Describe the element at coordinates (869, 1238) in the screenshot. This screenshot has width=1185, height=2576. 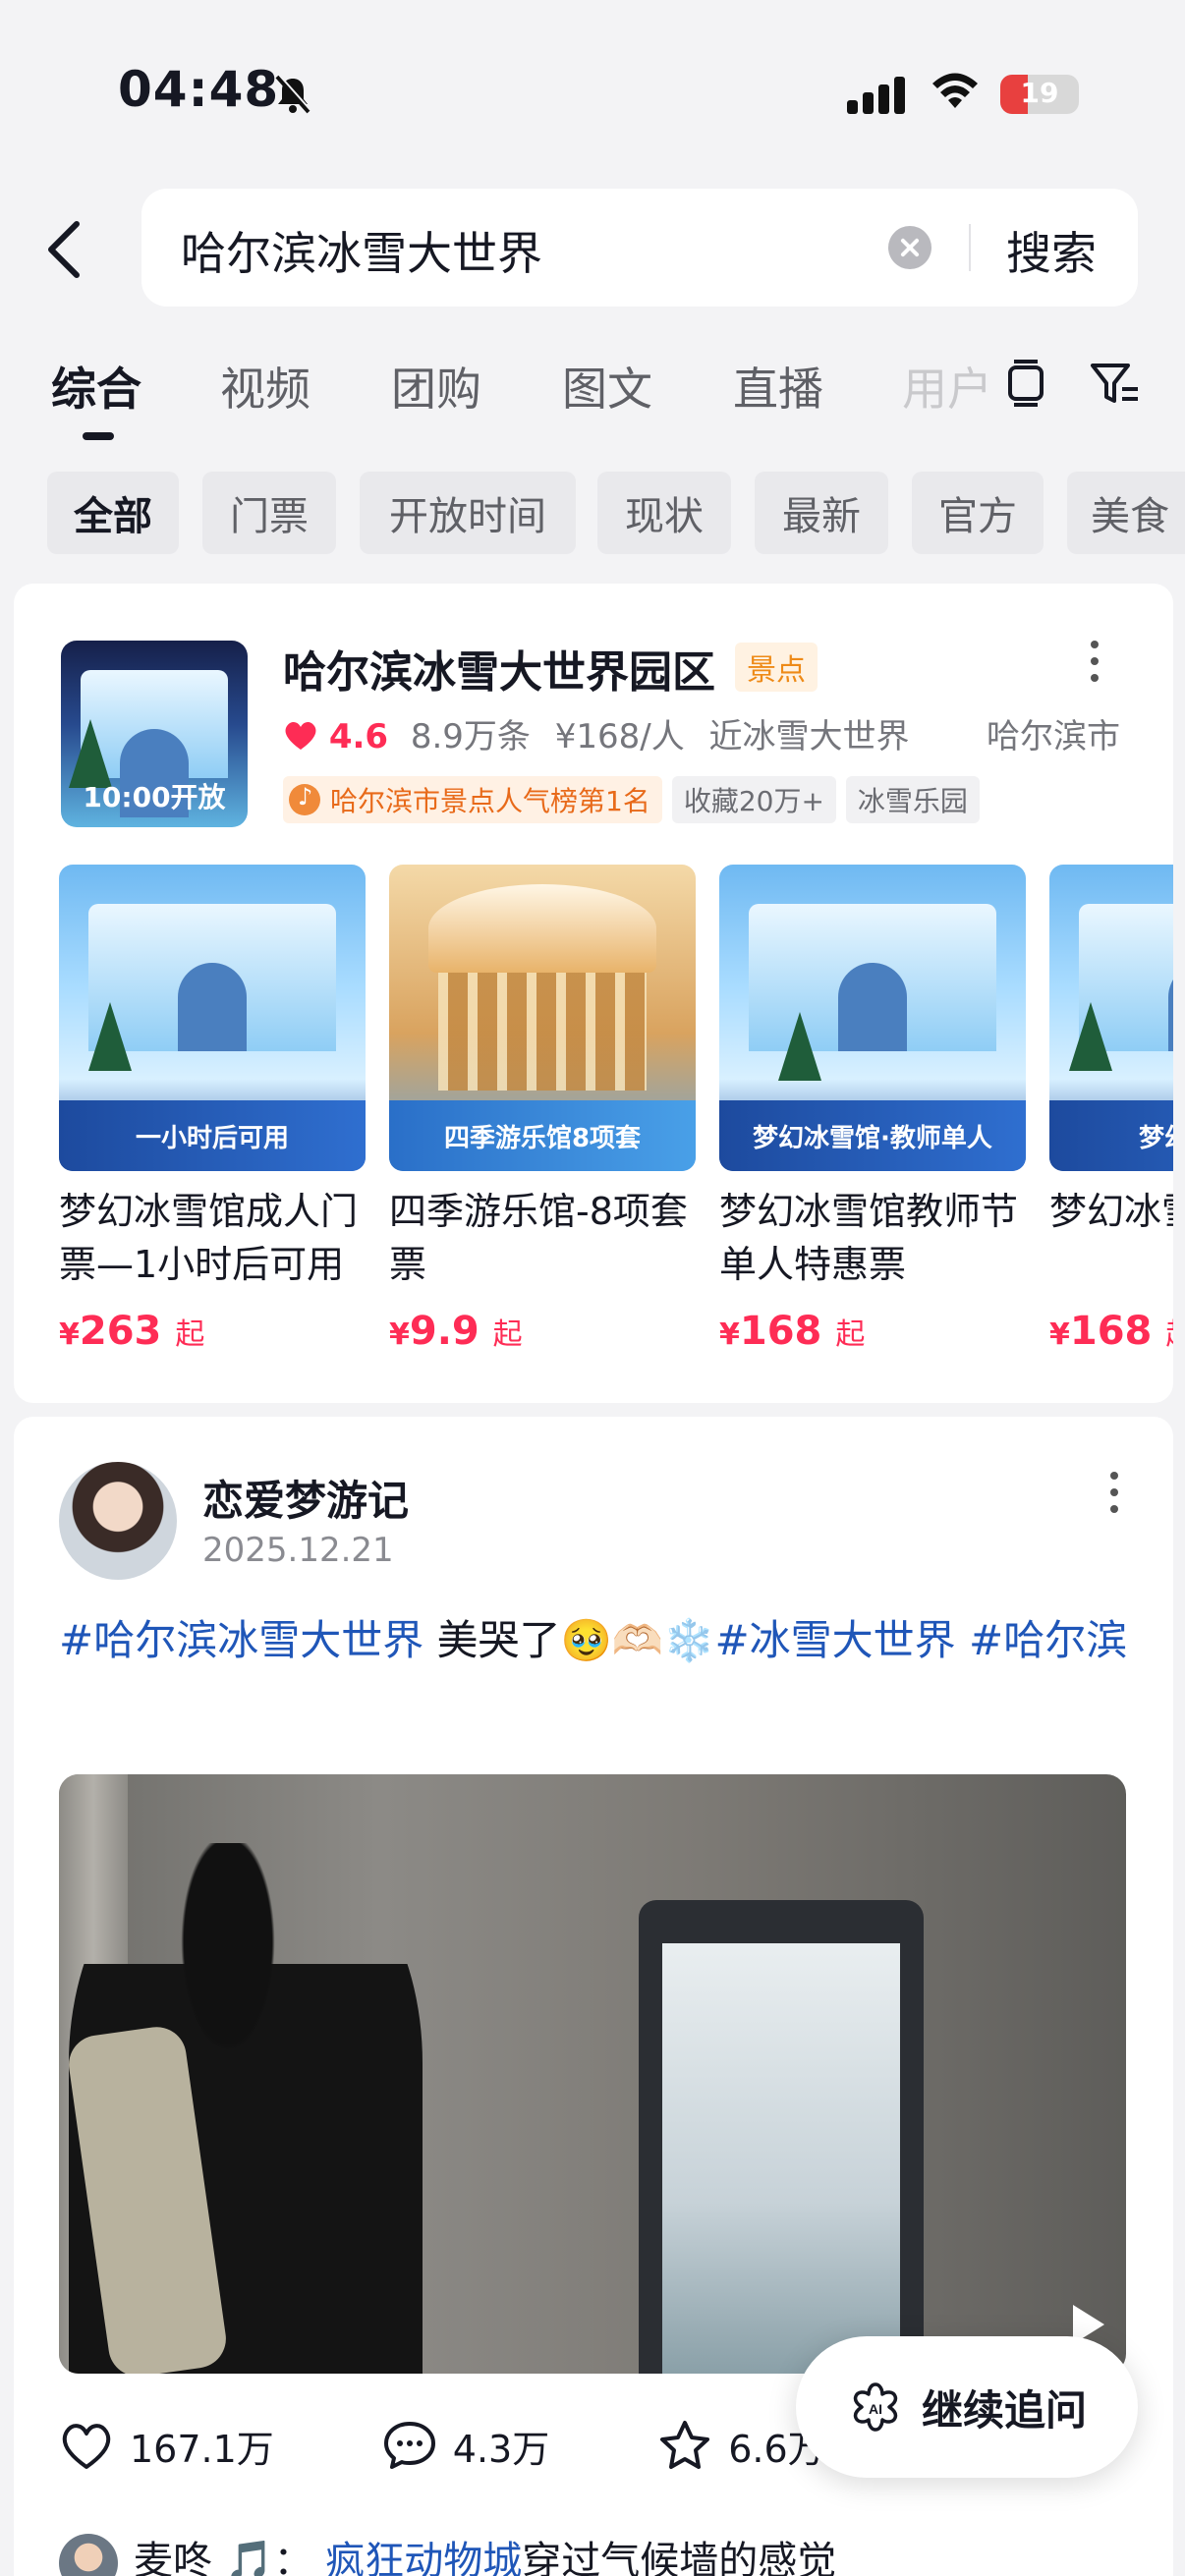
I see `product-name: 梦幻冰雪馆教师节单人特惠票` at that location.